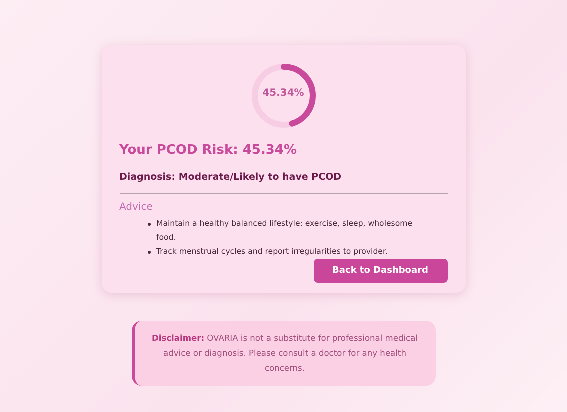 This screenshot has width=567, height=412. Describe the element at coordinates (284, 93) in the screenshot. I see `risk-percentage: 45.34%` at that location.